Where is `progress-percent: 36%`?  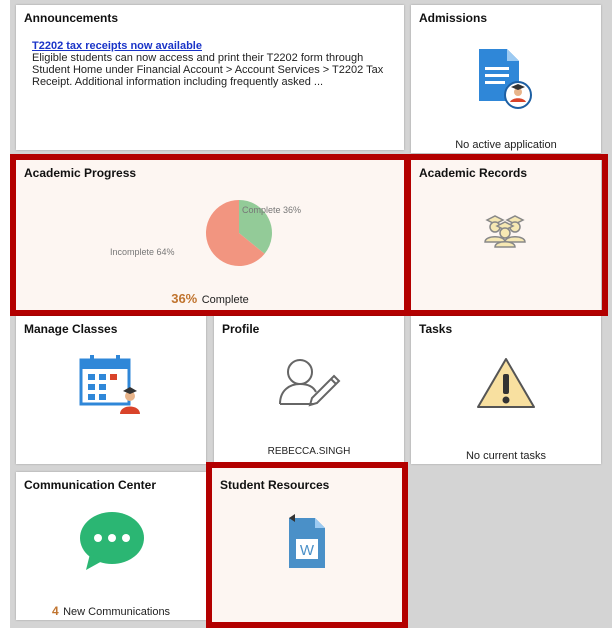 progress-percent: 36% is located at coordinates (184, 298).